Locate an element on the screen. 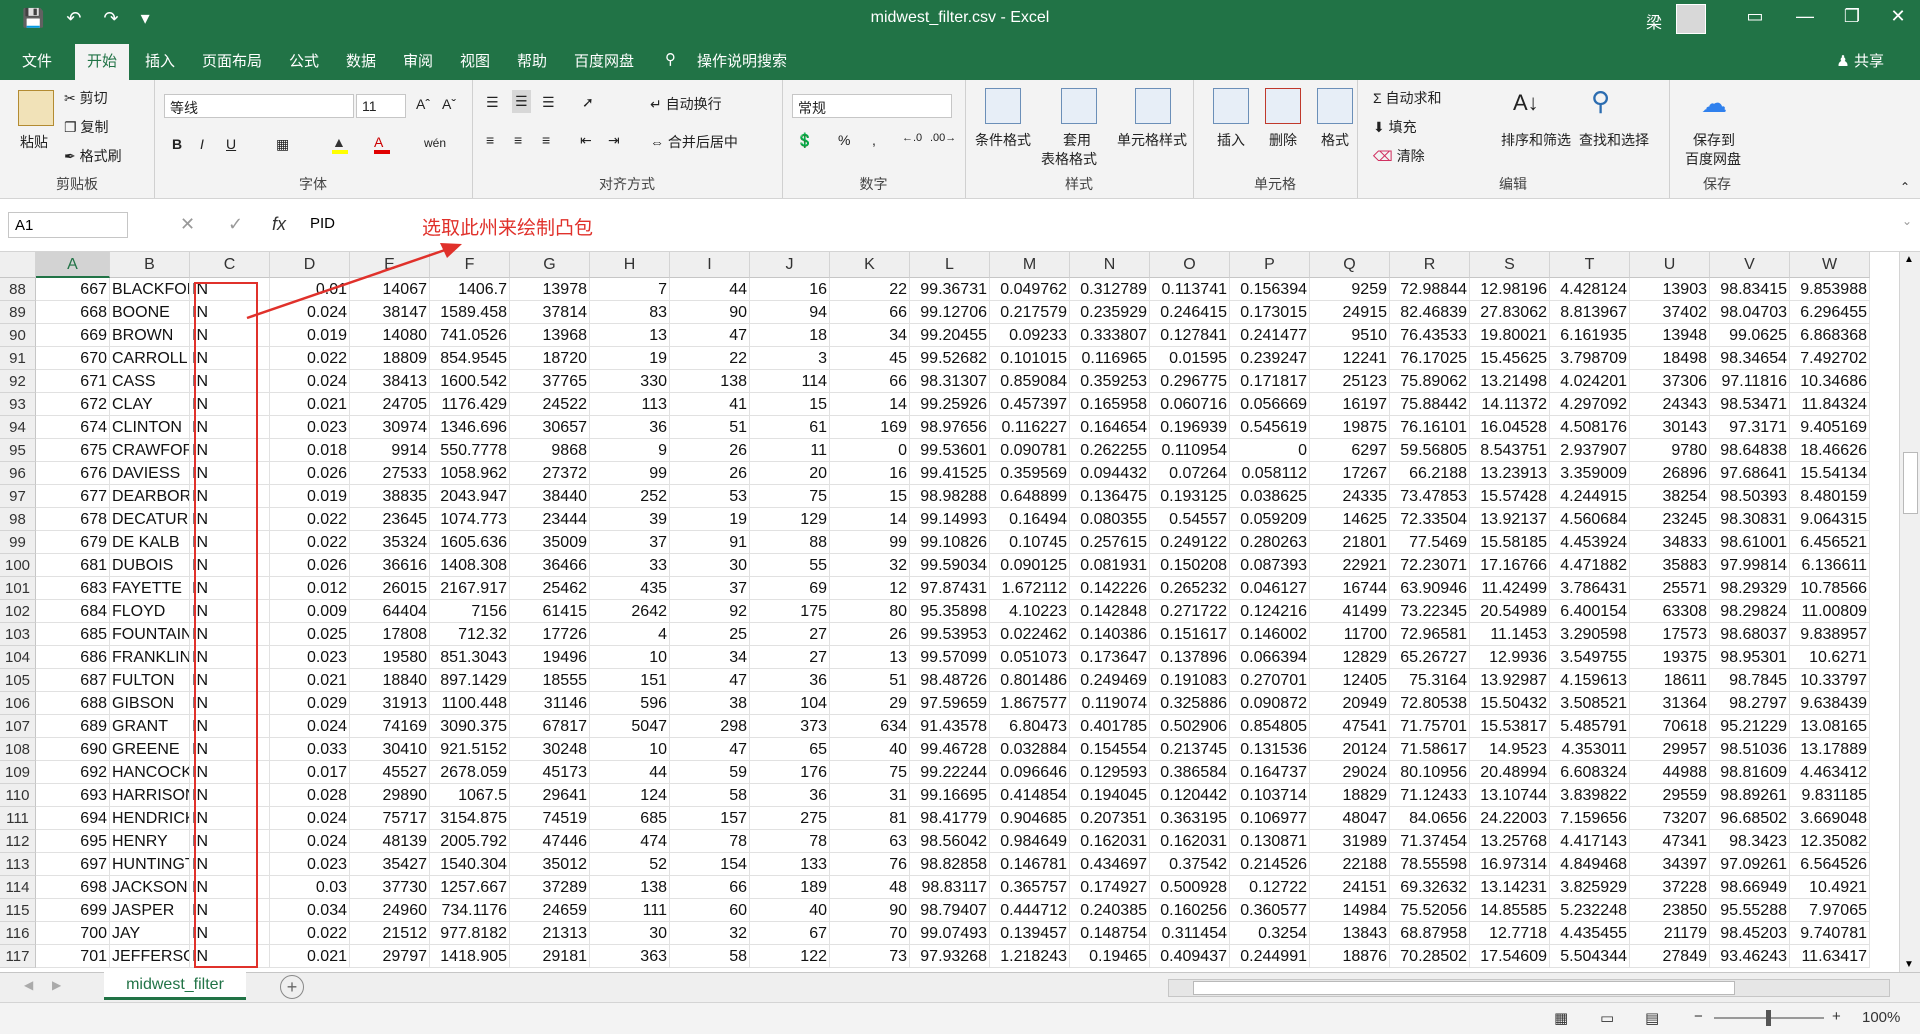  row-header: 94 is located at coordinates (18, 427).